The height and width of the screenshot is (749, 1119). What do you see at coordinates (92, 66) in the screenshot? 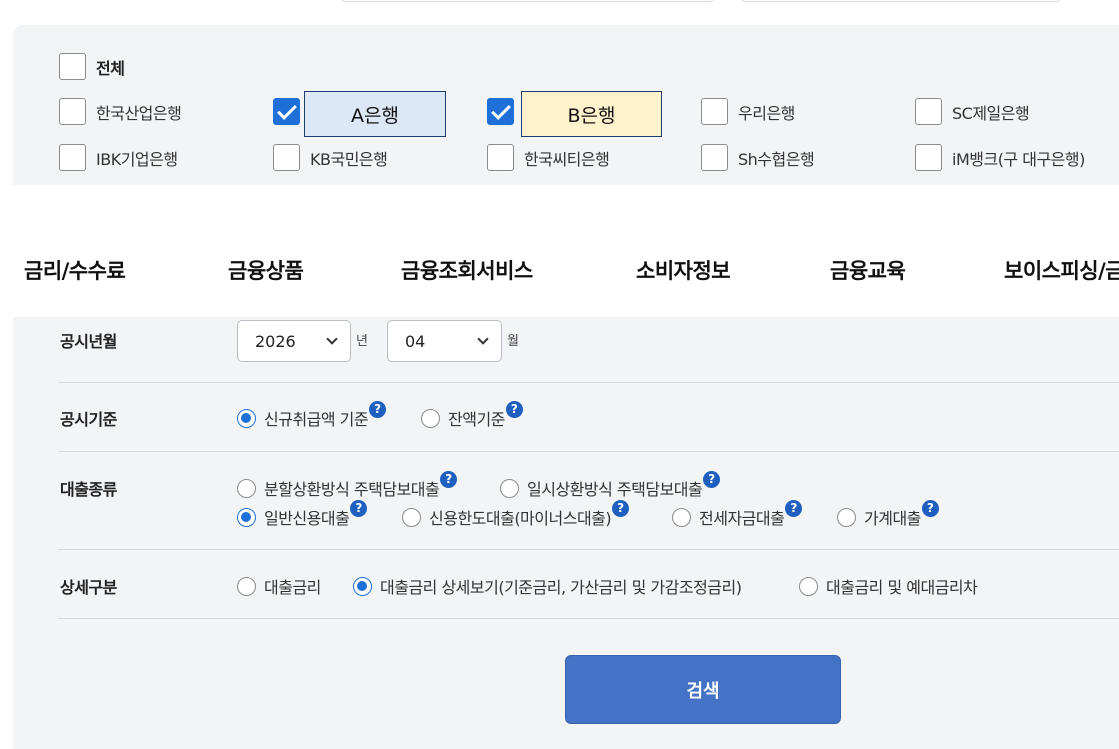
I see `bank-all-checkbox: 전체` at bounding box center [92, 66].